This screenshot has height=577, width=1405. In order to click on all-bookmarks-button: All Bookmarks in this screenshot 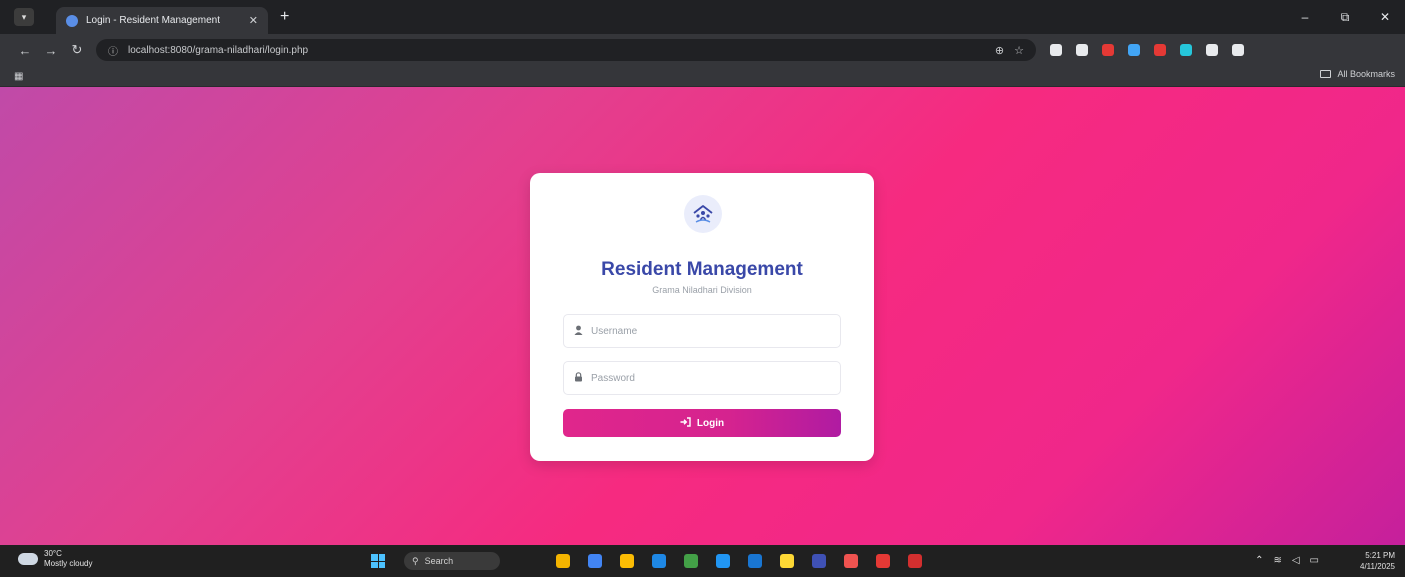, I will do `click(1357, 74)`.